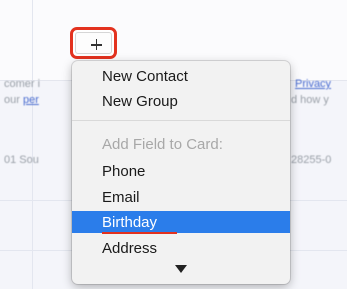 This screenshot has height=289, width=347. What do you see at coordinates (310, 100) in the screenshot?
I see `background-text: d how y` at bounding box center [310, 100].